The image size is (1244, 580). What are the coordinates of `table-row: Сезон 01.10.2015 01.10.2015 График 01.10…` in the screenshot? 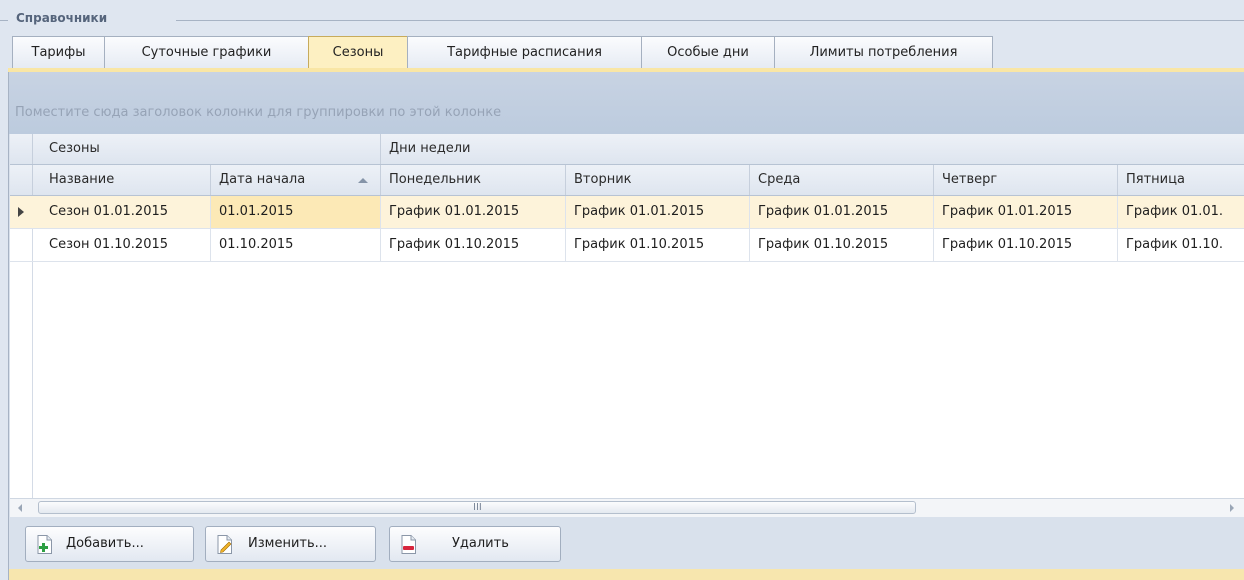 It's located at (627, 245).